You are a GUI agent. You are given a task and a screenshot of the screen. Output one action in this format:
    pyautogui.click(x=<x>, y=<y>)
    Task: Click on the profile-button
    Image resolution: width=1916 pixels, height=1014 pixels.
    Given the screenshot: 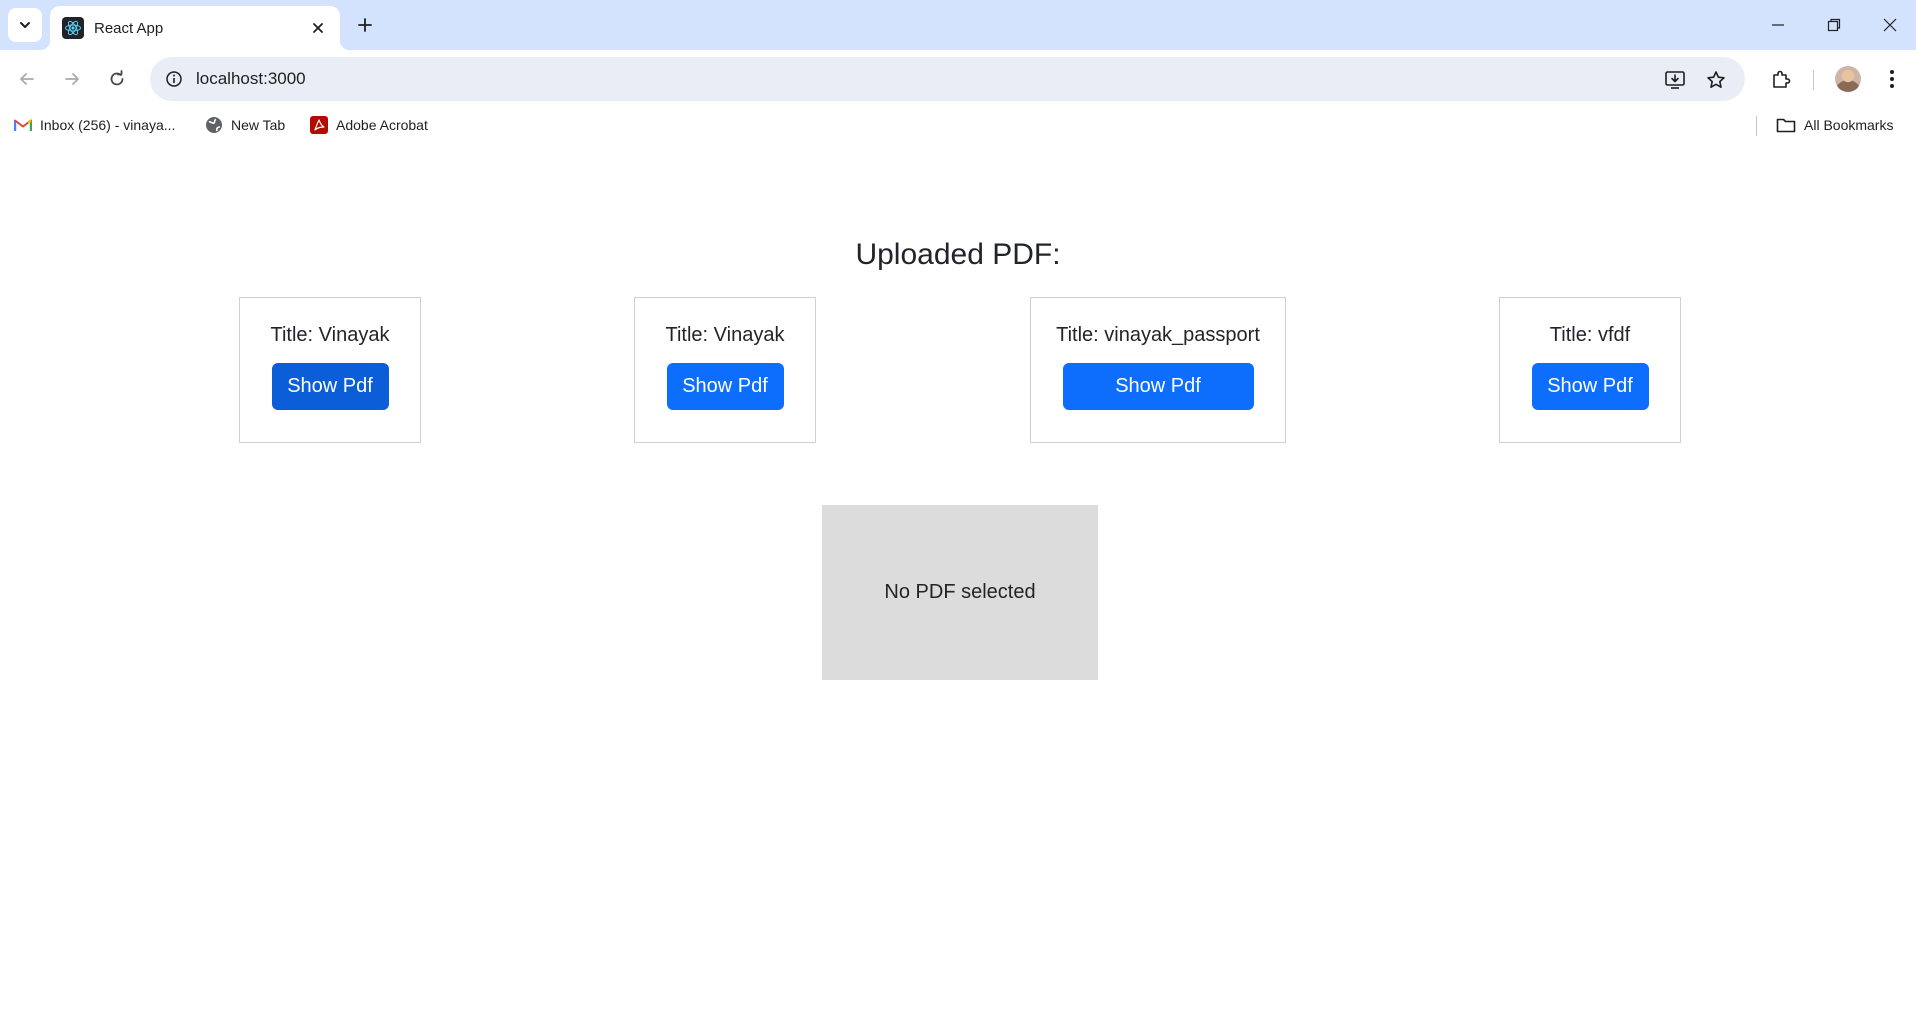 What is the action you would take?
    pyautogui.click(x=1848, y=79)
    